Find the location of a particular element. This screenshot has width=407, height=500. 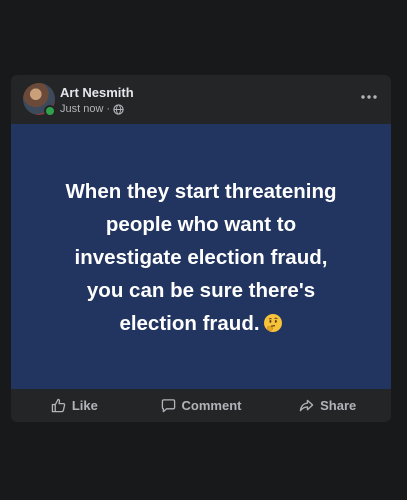

post-action-bar: Like Comment Share is located at coordinates (201, 405).